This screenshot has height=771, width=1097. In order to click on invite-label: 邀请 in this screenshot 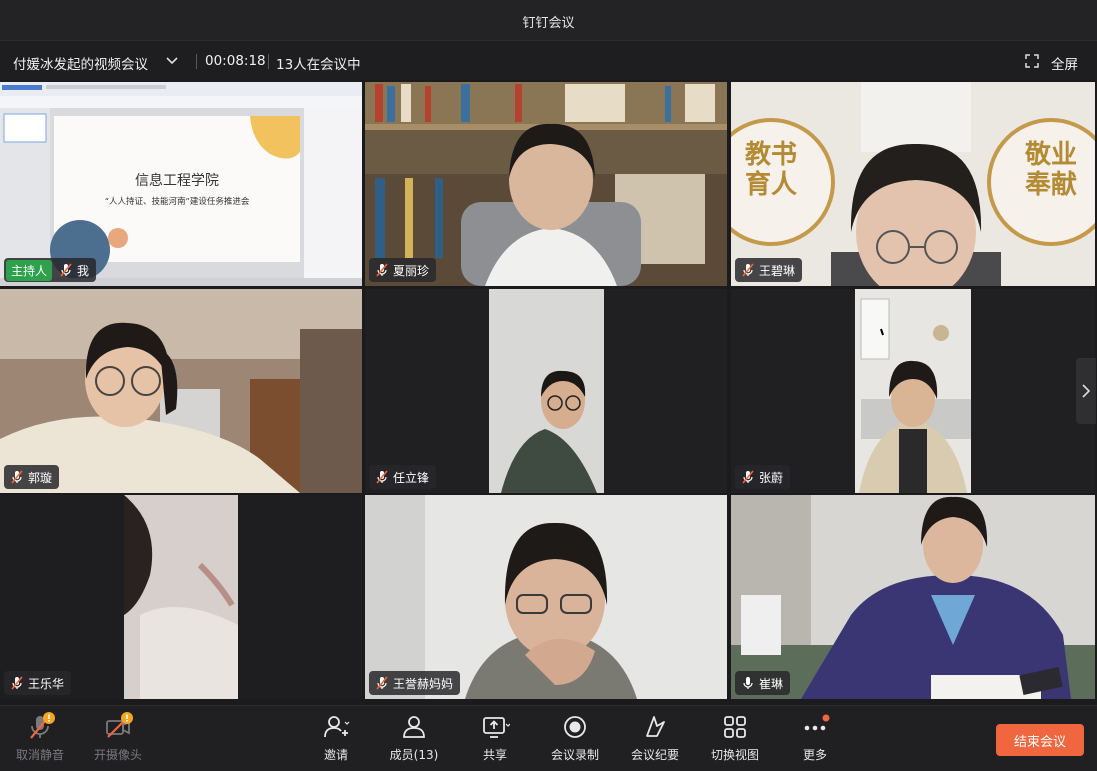, I will do `click(335, 755)`.